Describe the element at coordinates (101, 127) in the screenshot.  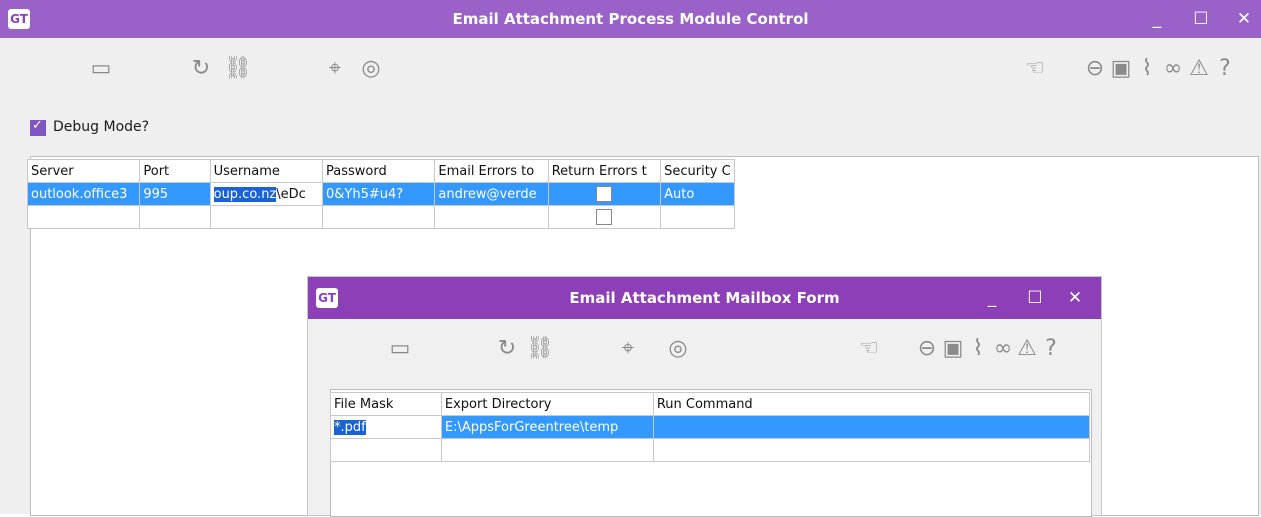
I see `debug-mode-label: Debug Mode?` at that location.